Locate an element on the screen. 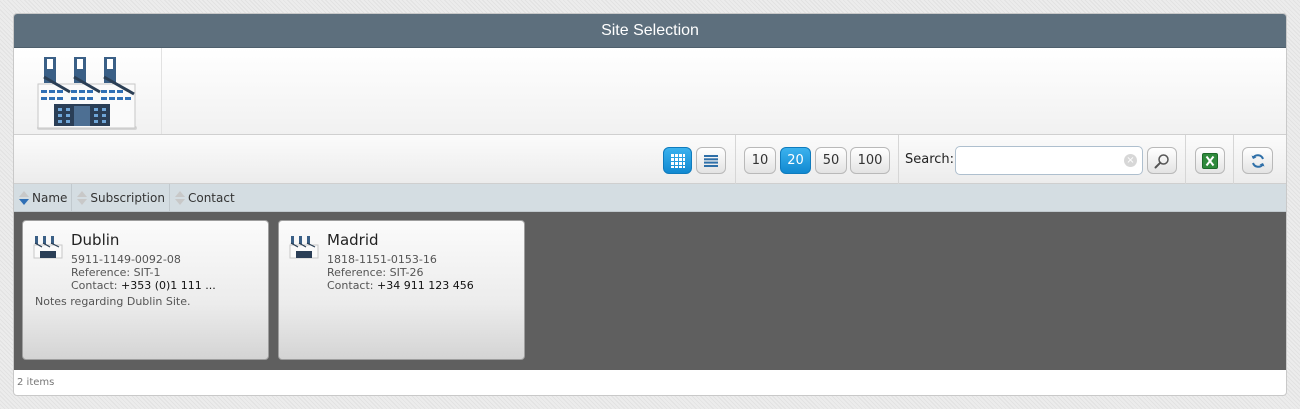 The image size is (1300, 409). site-notes: Notes regarding Dublin Site. is located at coordinates (113, 301).